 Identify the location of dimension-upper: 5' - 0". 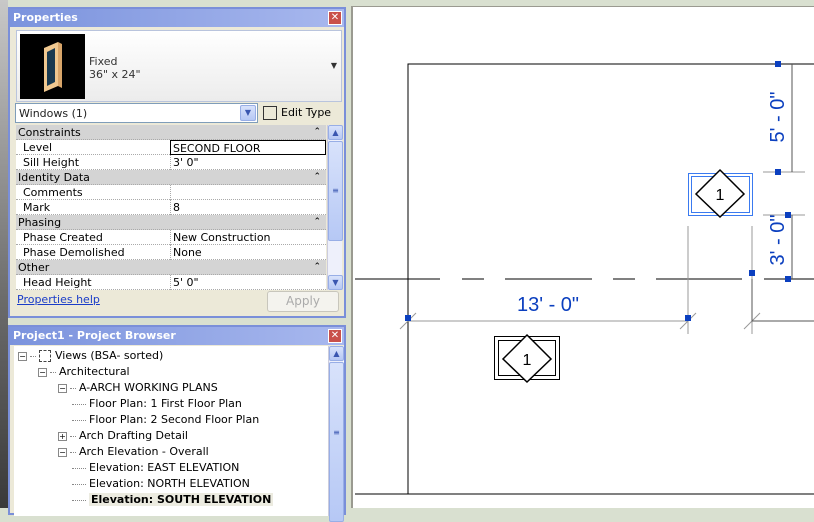
(778, 117).